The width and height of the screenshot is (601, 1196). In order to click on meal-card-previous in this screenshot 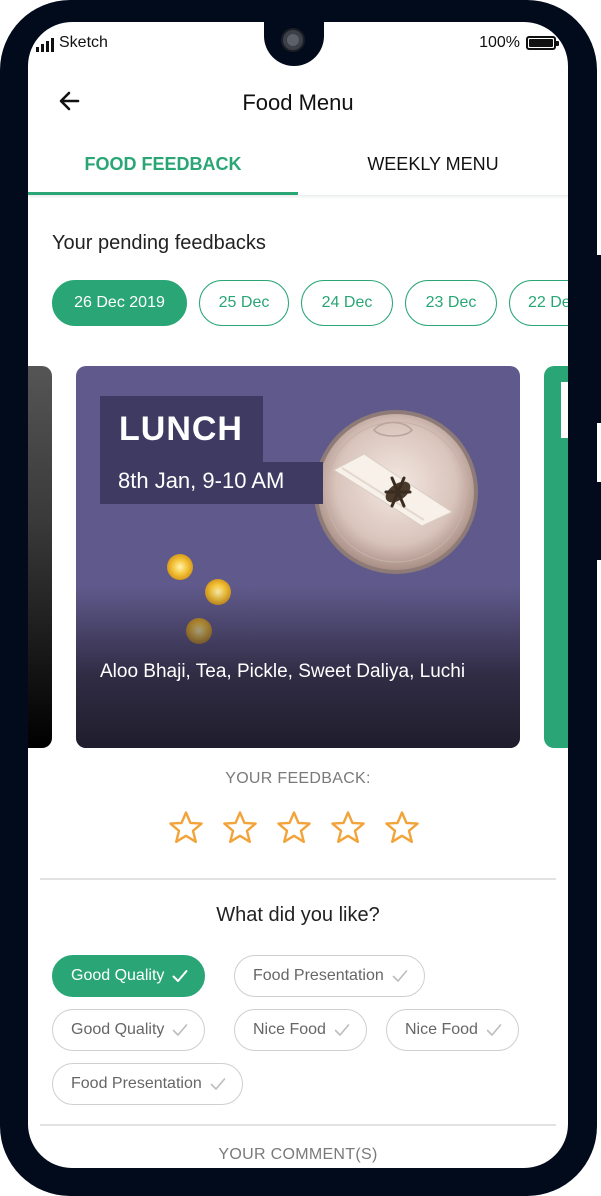, I will do `click(40, 557)`.